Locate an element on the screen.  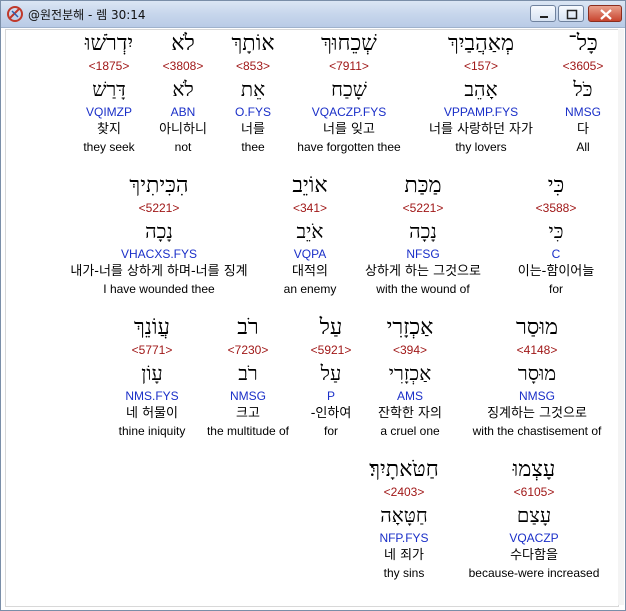
strong-number: <157> is located at coordinates (481, 66).